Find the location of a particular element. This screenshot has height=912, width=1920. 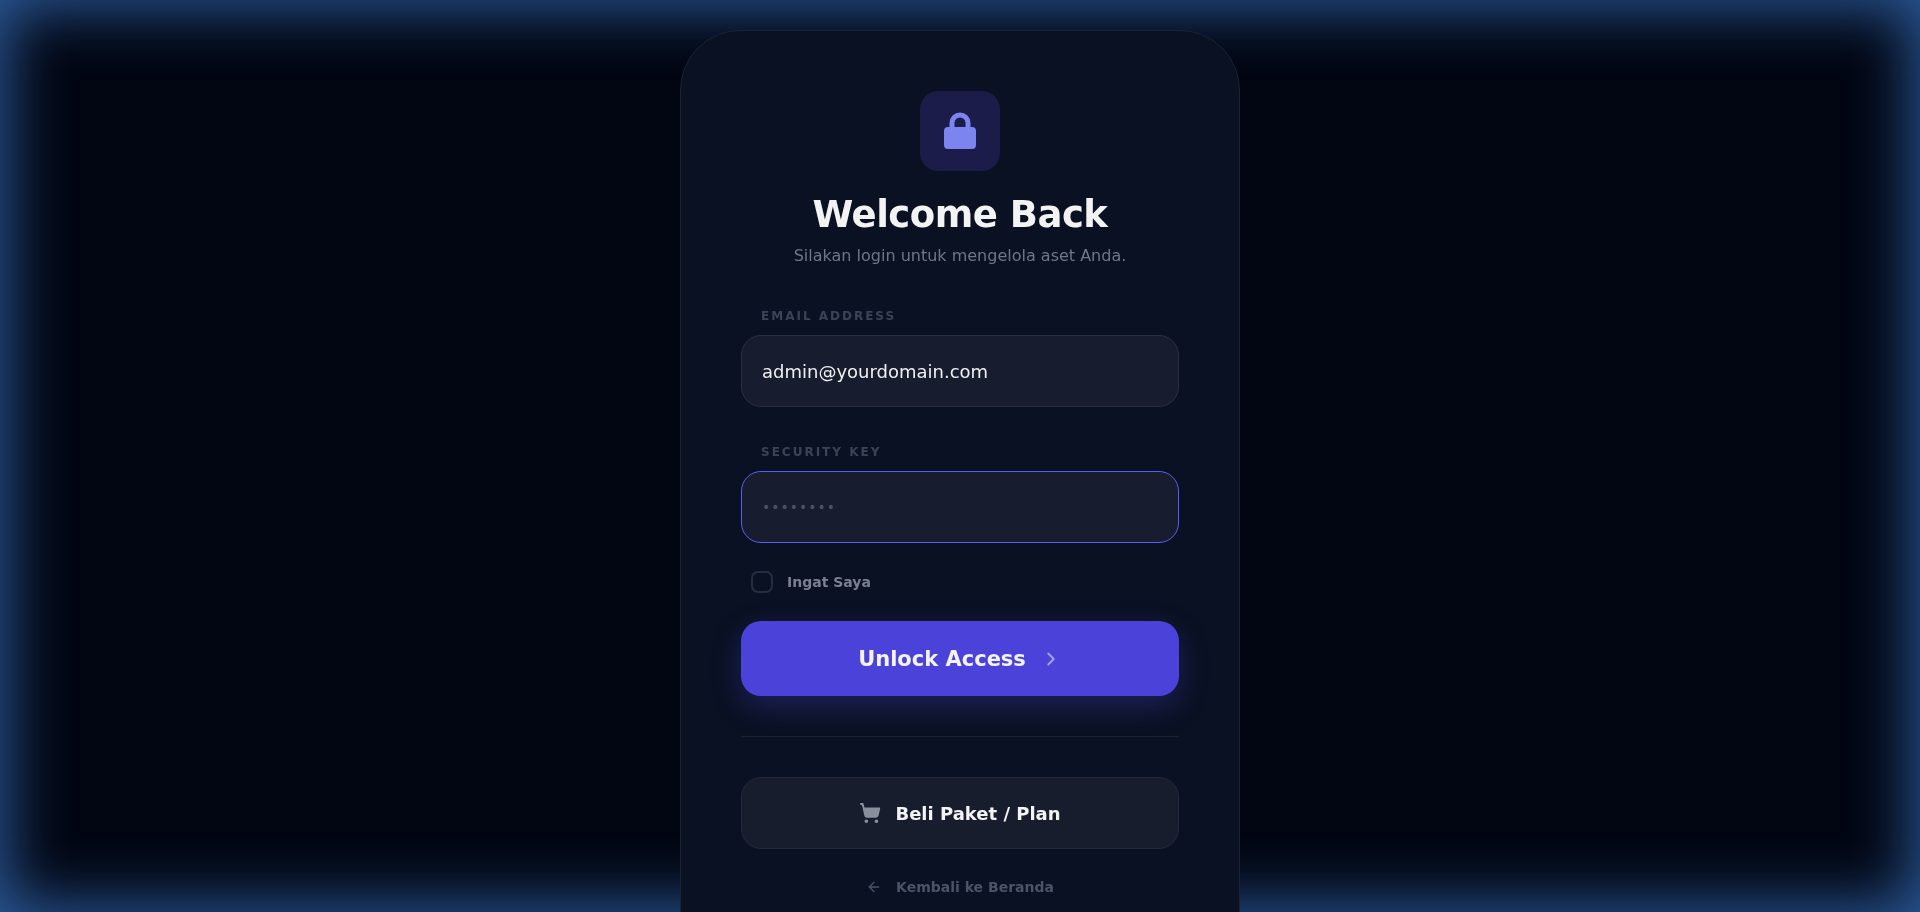

plan-button: Beli Paket / Plan is located at coordinates (960, 813).